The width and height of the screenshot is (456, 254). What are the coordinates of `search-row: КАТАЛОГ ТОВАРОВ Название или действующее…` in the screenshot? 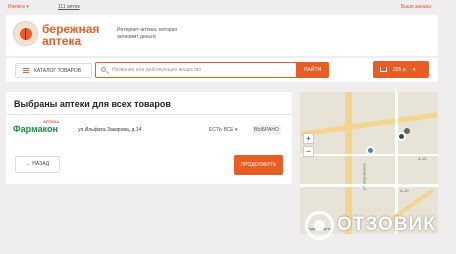 It's located at (222, 70).